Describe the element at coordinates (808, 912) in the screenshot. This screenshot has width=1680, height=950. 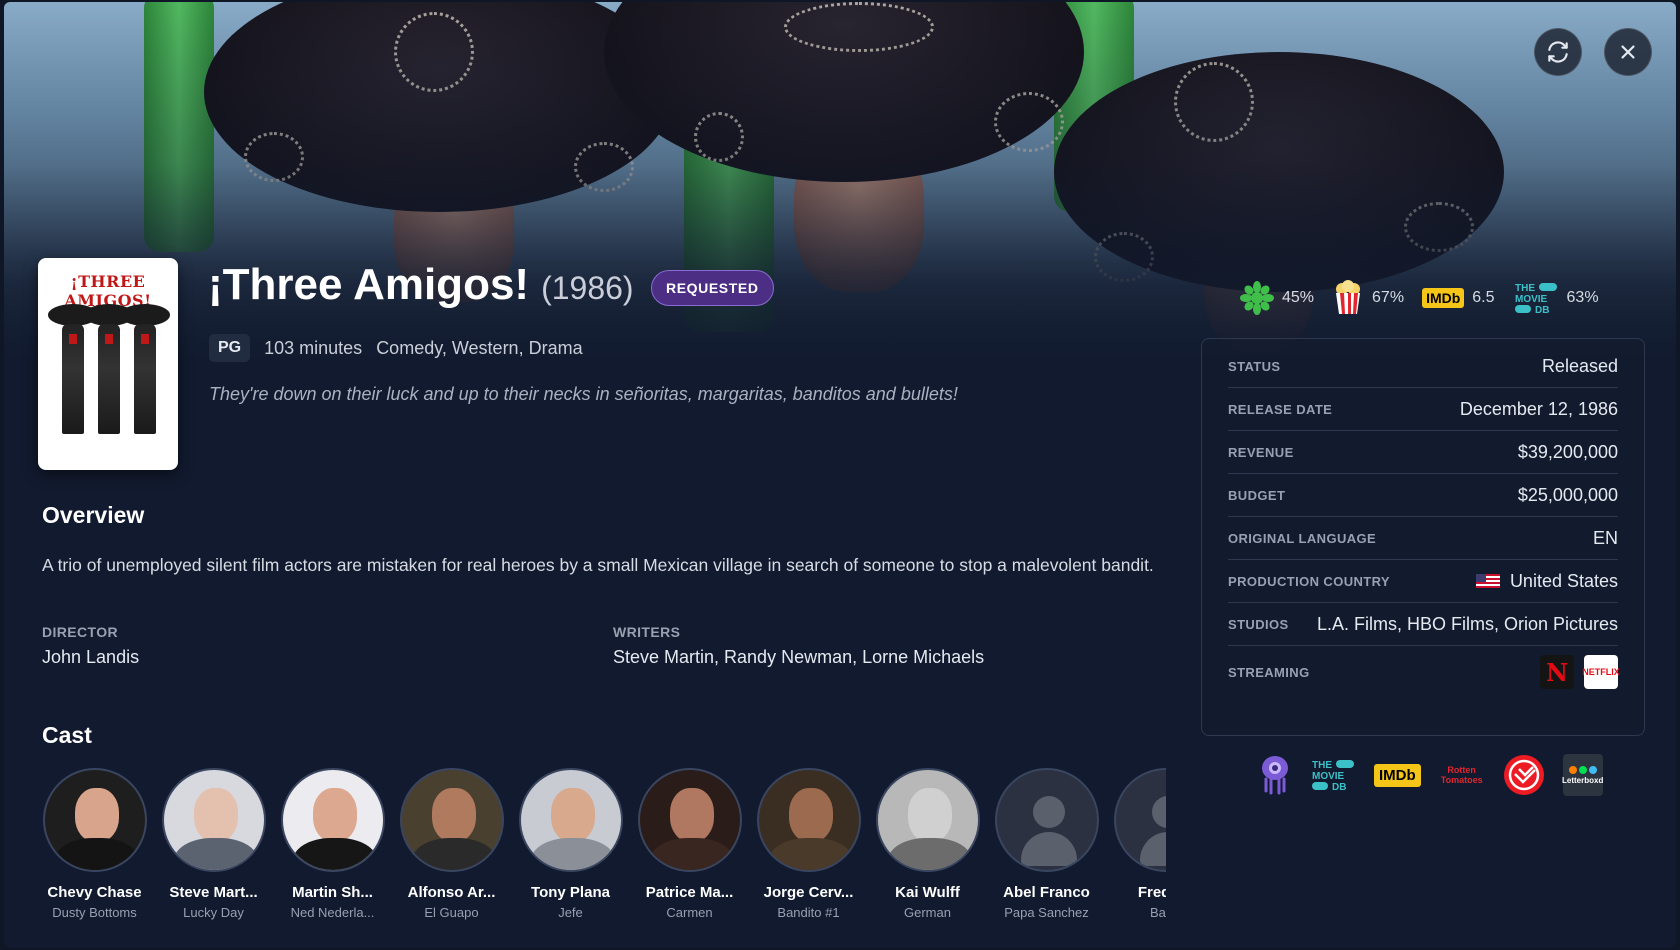
I see `cast-role: Bandito #1` at that location.